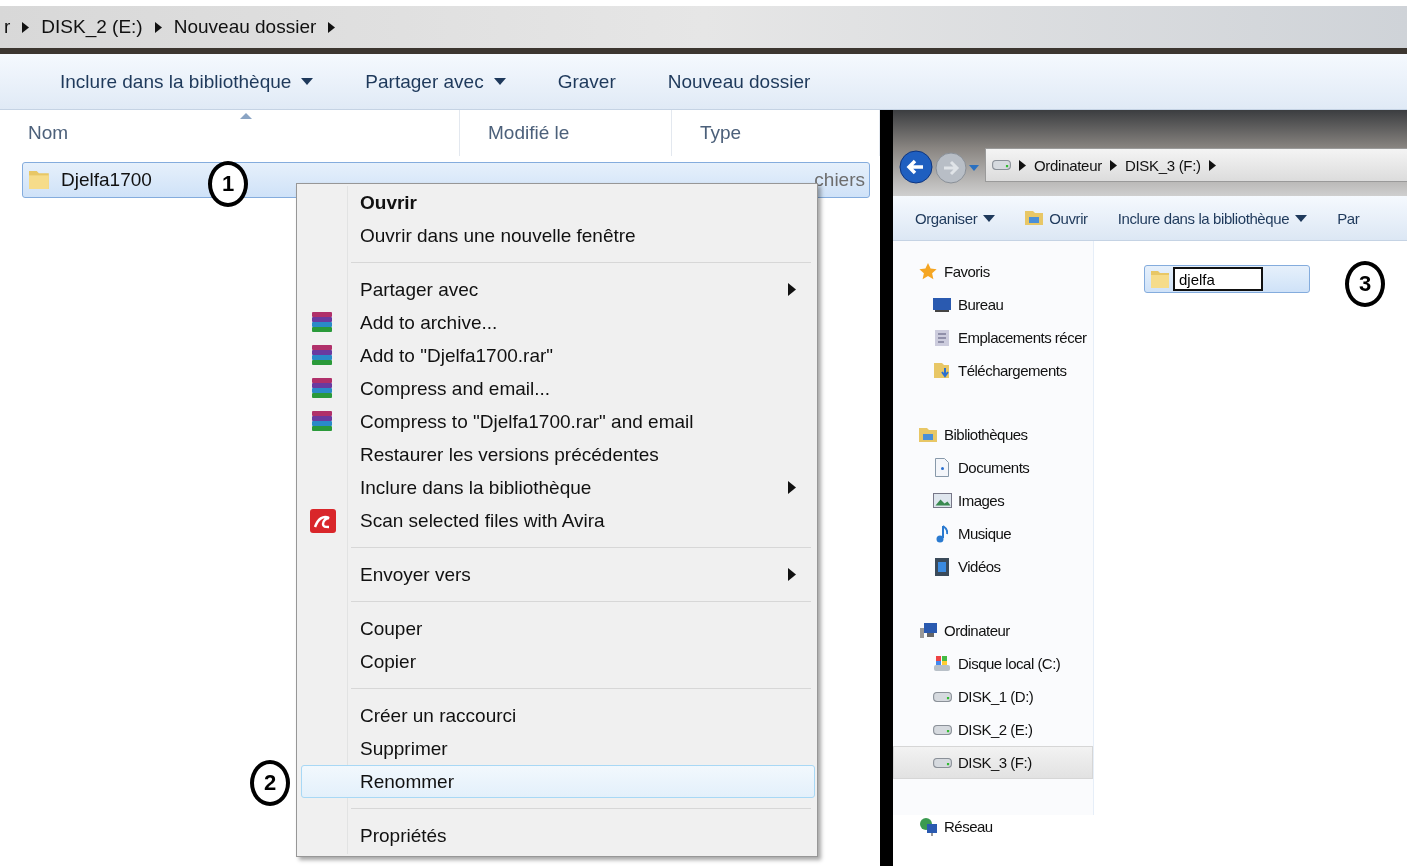 This screenshot has height=866, width=1420. Describe the element at coordinates (1365, 284) in the screenshot. I see `step-number: 3` at that location.